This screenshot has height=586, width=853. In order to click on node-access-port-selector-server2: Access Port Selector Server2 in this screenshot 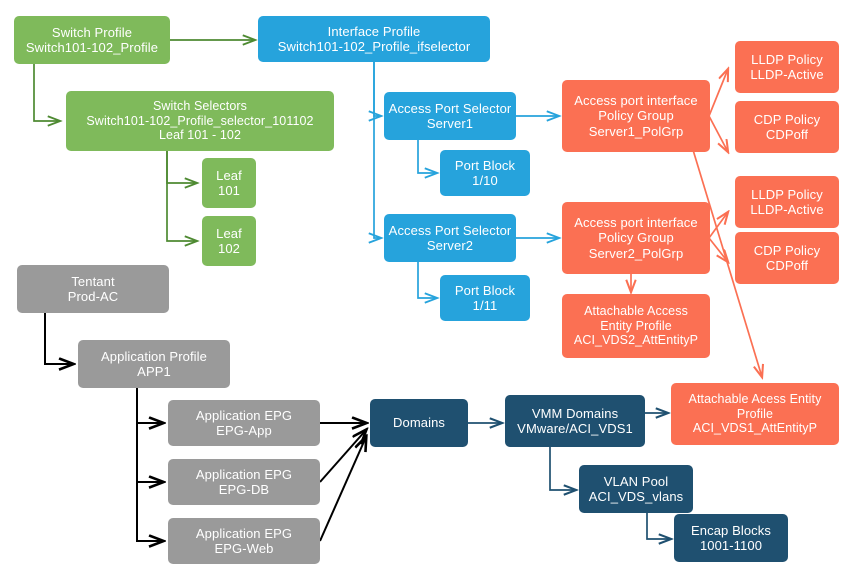, I will do `click(450, 238)`.